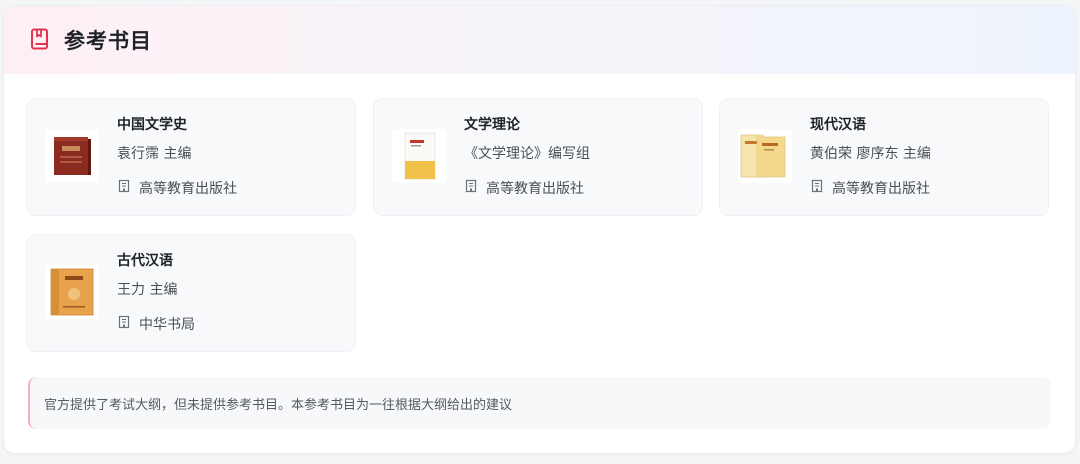 This screenshot has width=1080, height=464. I want to click on panel-header: 参考书目, so click(539, 40).